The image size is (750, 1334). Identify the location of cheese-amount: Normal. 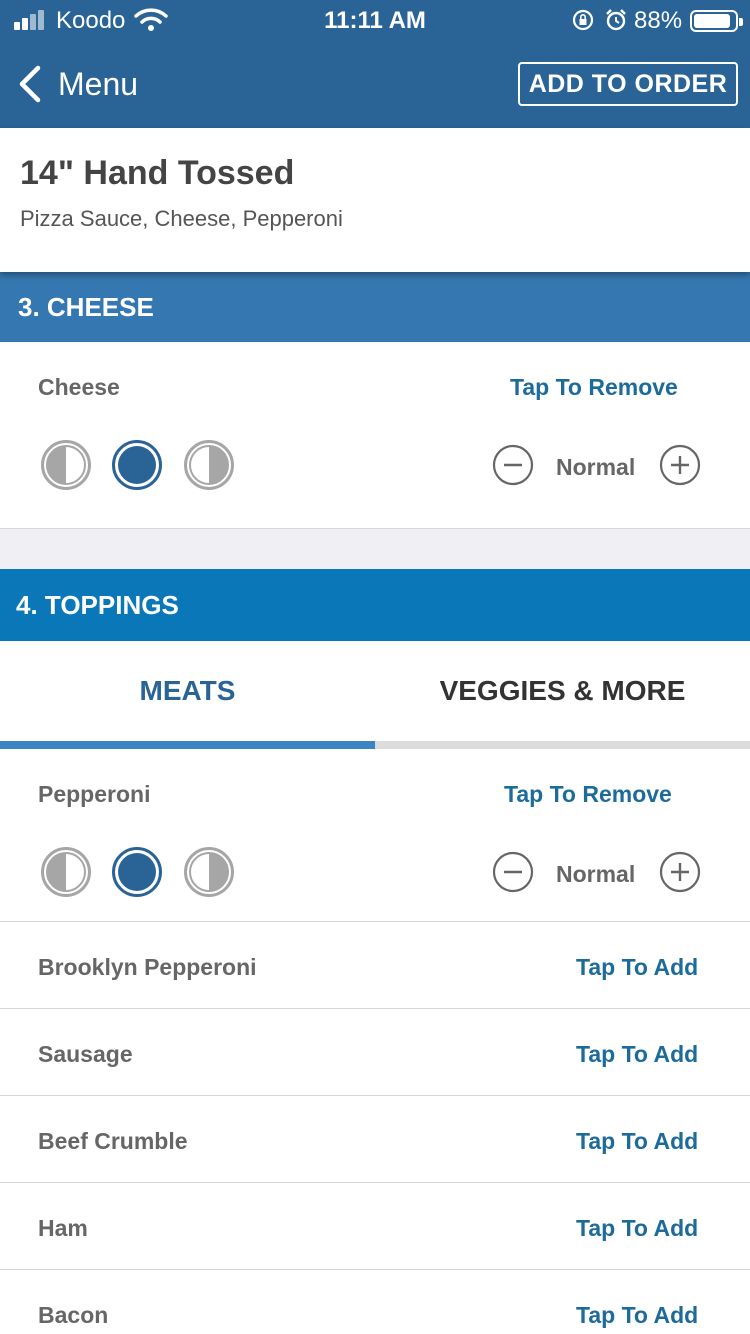
(596, 467).